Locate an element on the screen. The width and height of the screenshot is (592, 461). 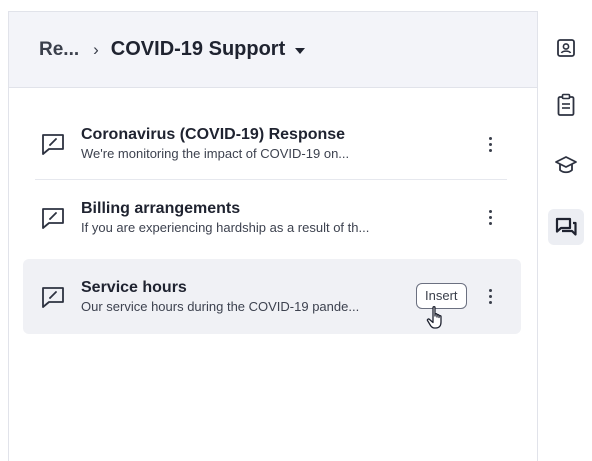
hand-pointer-icon is located at coordinates (434, 317).